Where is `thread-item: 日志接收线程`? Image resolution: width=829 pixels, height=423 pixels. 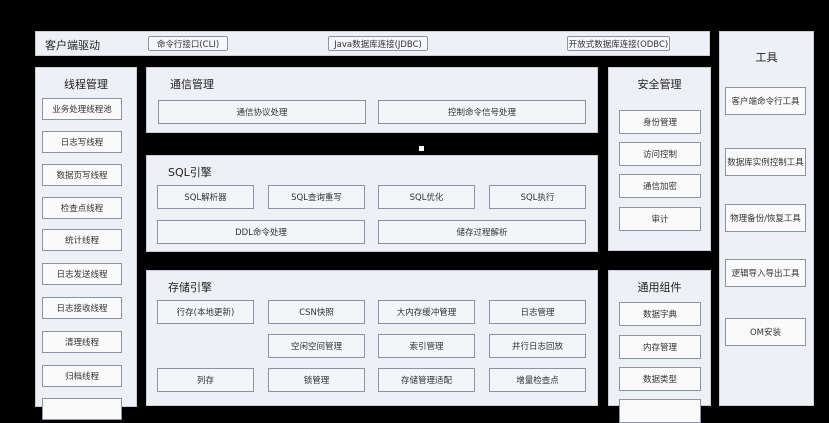 thread-item: 日志接收线程 is located at coordinates (82, 308).